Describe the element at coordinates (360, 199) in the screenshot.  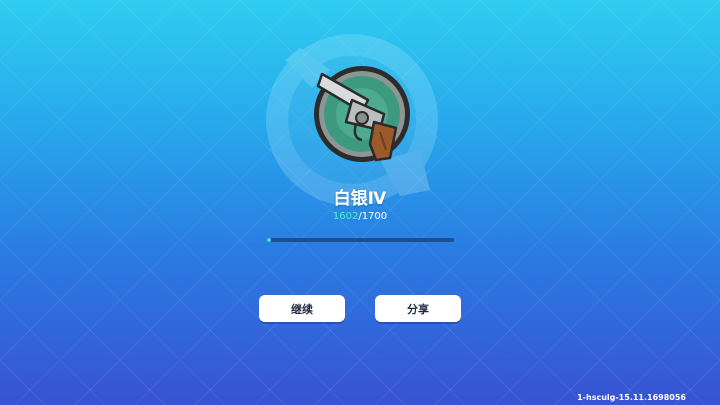
I see `rank-title: 白银Ⅳ` at that location.